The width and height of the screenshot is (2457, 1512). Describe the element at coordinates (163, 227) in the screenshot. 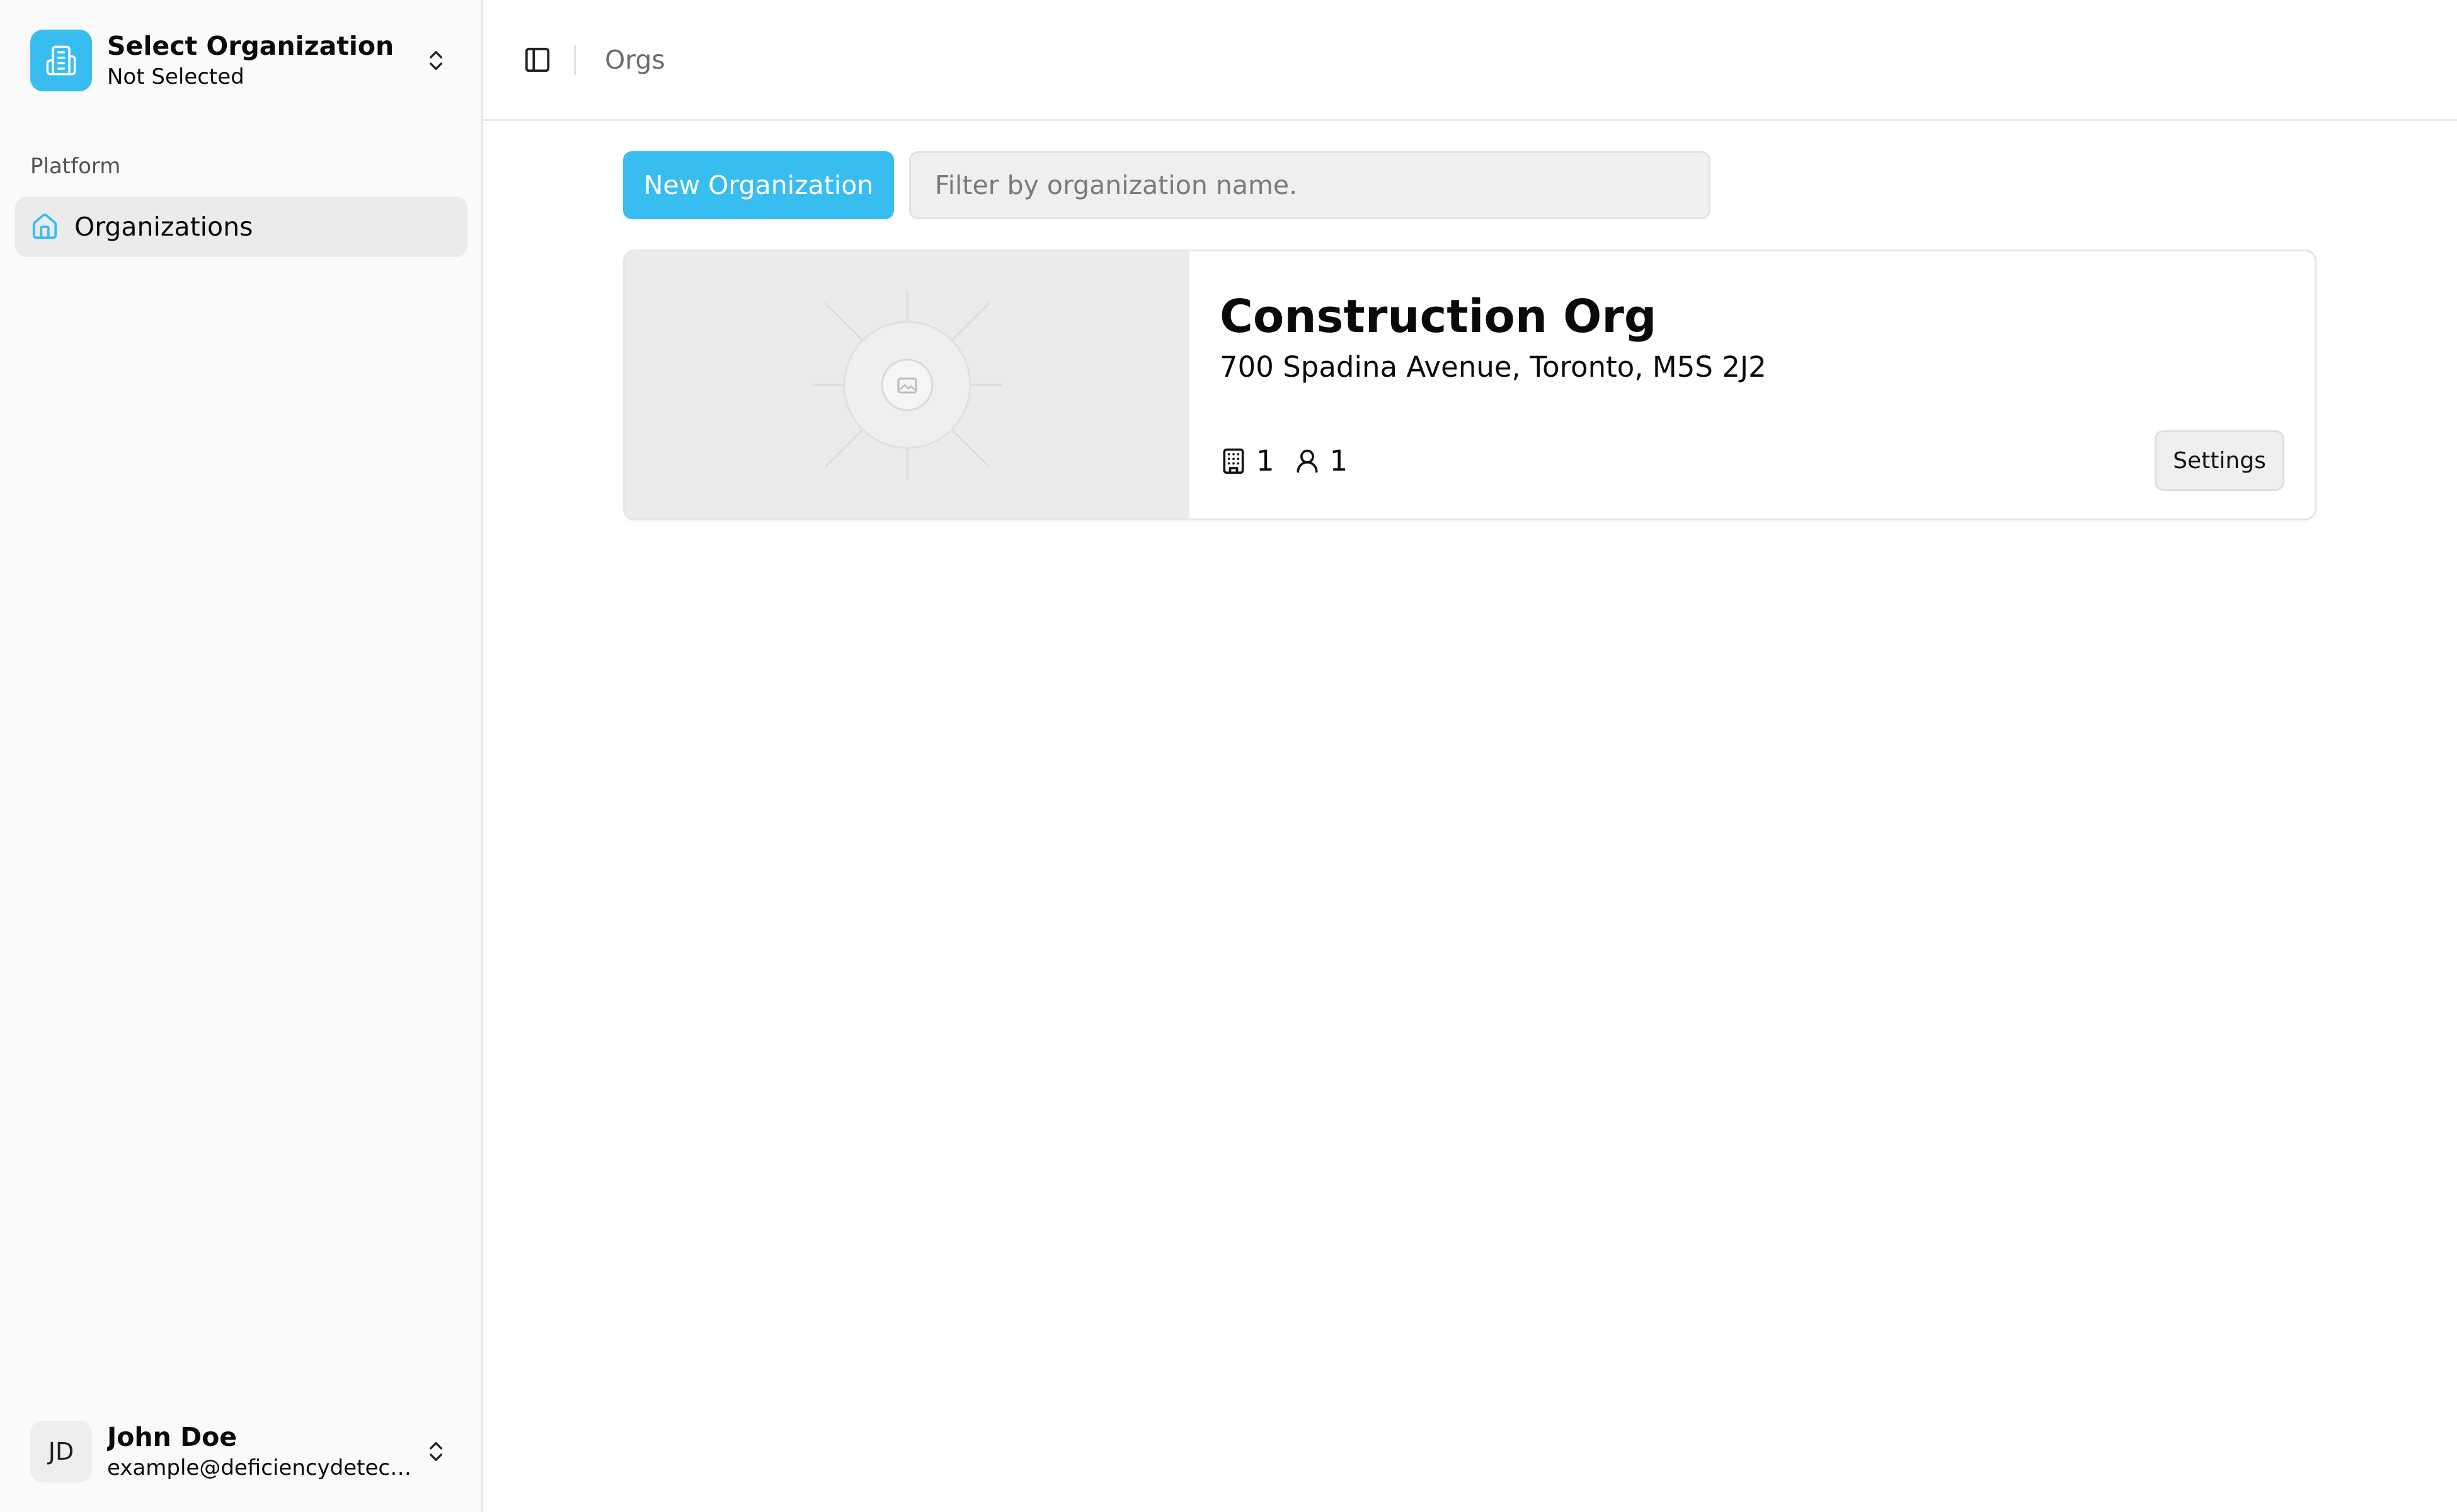

I see `sidebar-item-label: Organizations` at that location.